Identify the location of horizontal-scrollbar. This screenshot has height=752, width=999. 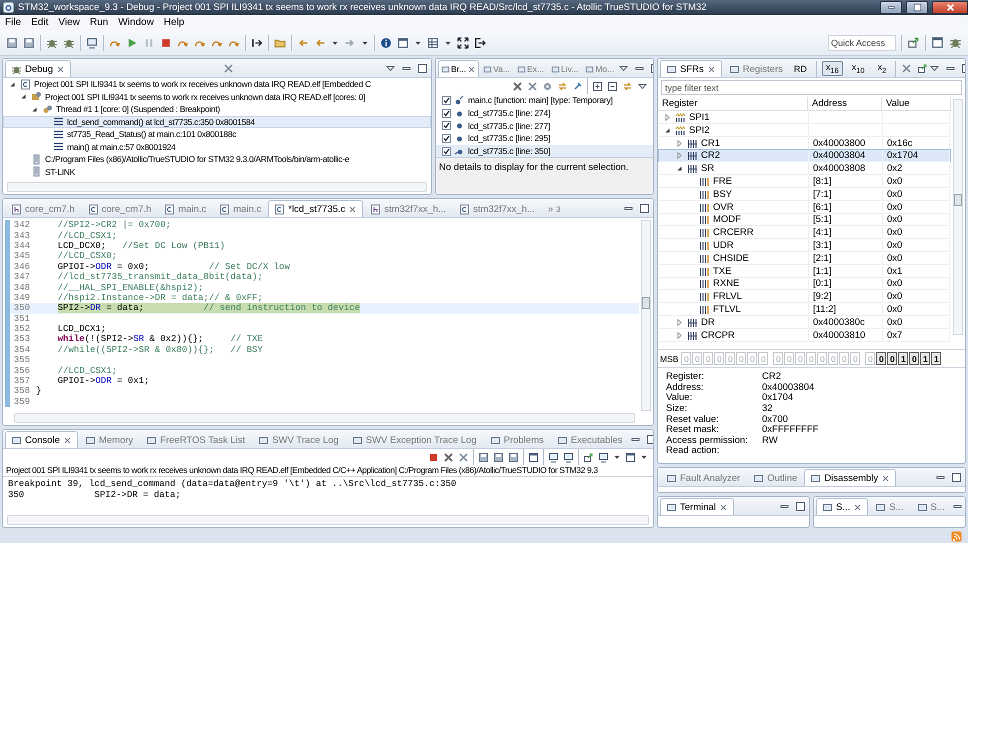
(328, 520).